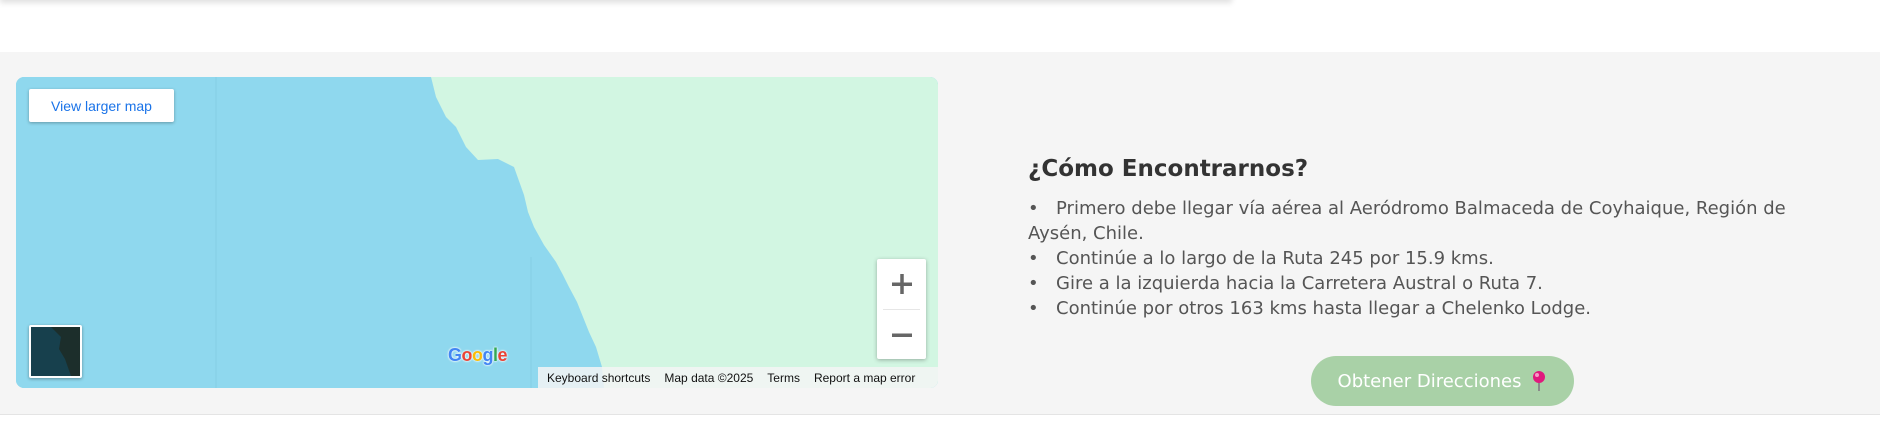 The image size is (1880, 428). What do you see at coordinates (101, 105) in the screenshot?
I see `view-larger-map-link: View larger map` at bounding box center [101, 105].